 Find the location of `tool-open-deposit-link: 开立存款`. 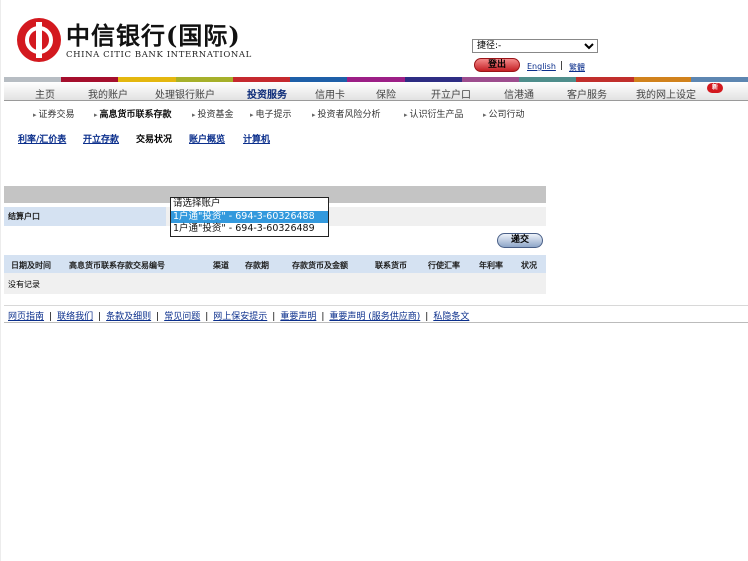

tool-open-deposit-link: 开立存款 is located at coordinates (101, 138).